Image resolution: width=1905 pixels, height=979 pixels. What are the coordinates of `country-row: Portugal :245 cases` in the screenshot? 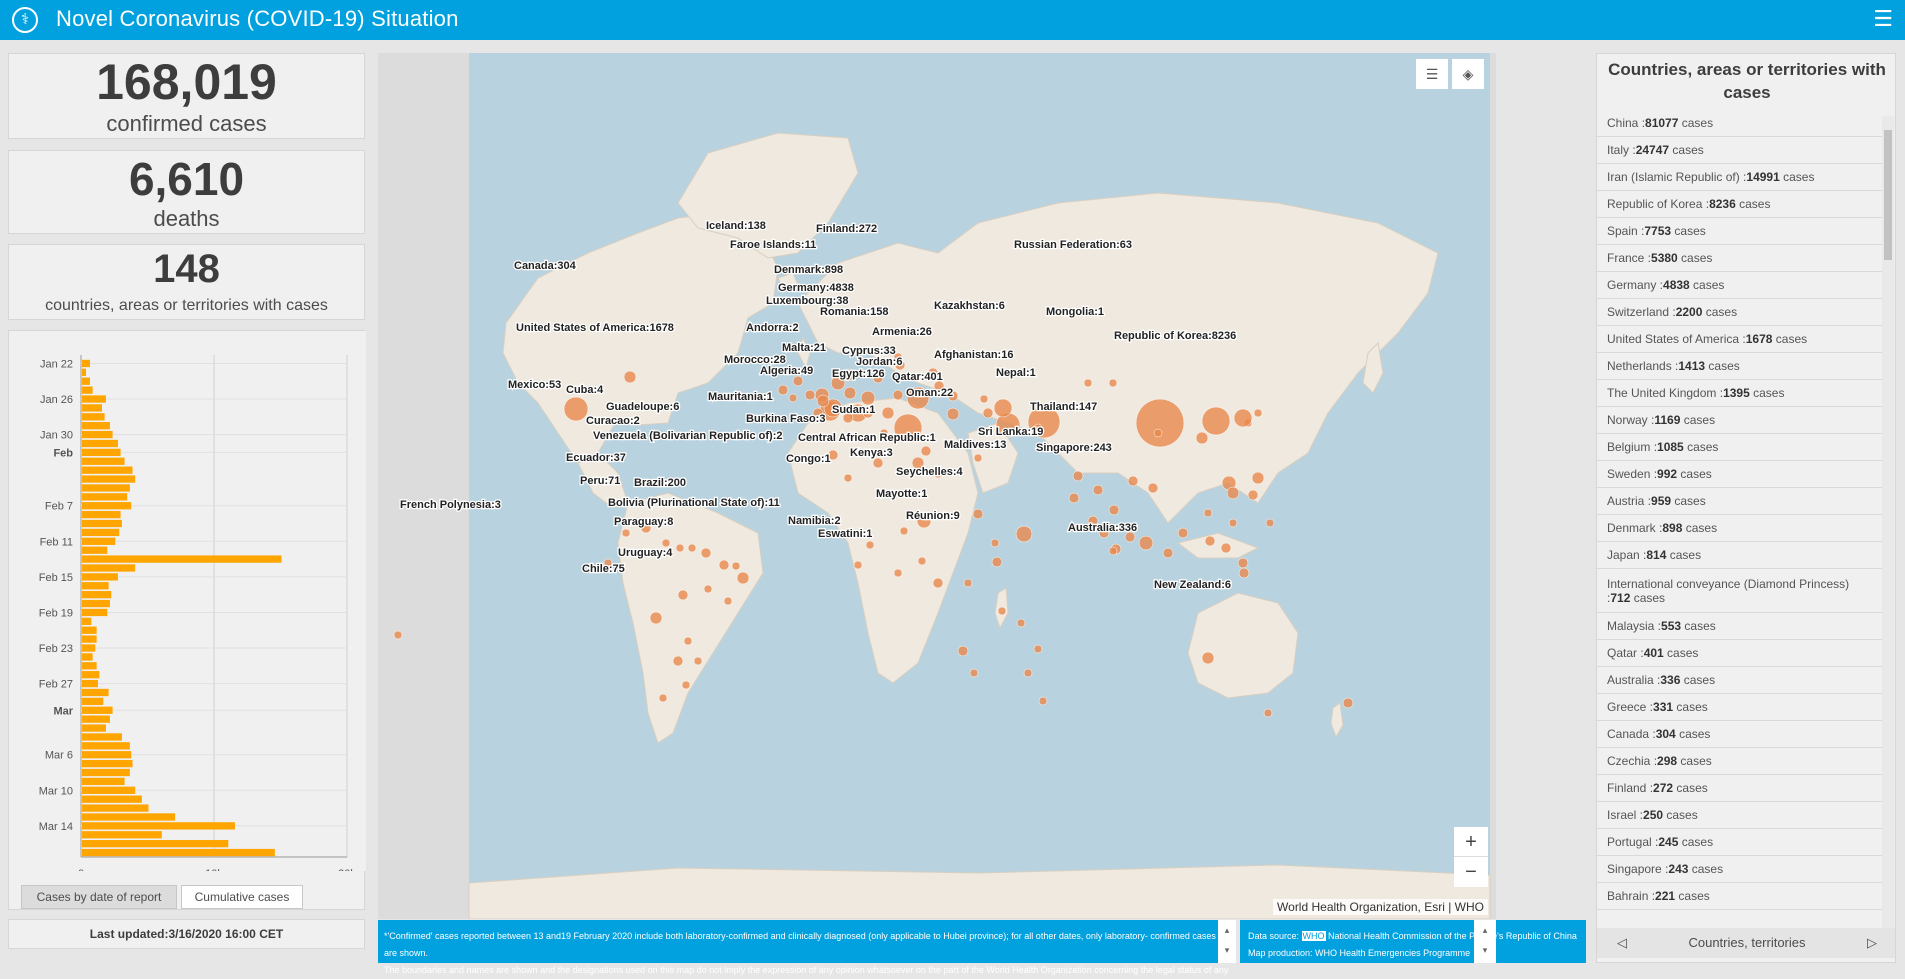 It's located at (1740, 842).